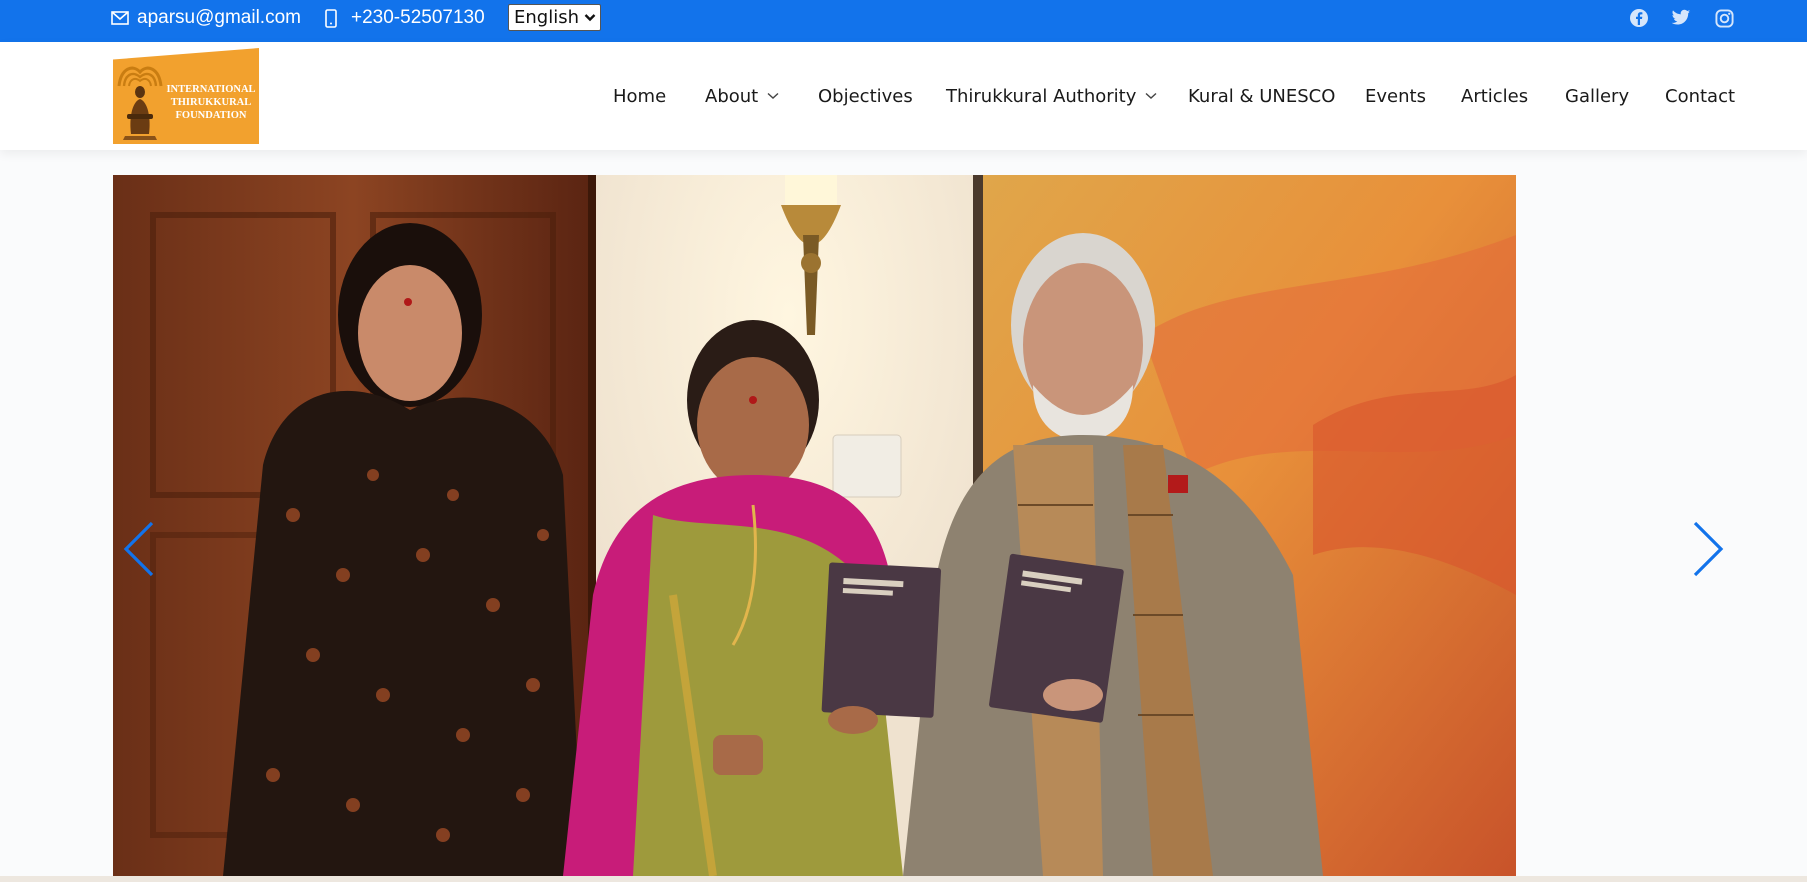  What do you see at coordinates (211, 115) in the screenshot?
I see `logo-line-3: FOUNDATION` at bounding box center [211, 115].